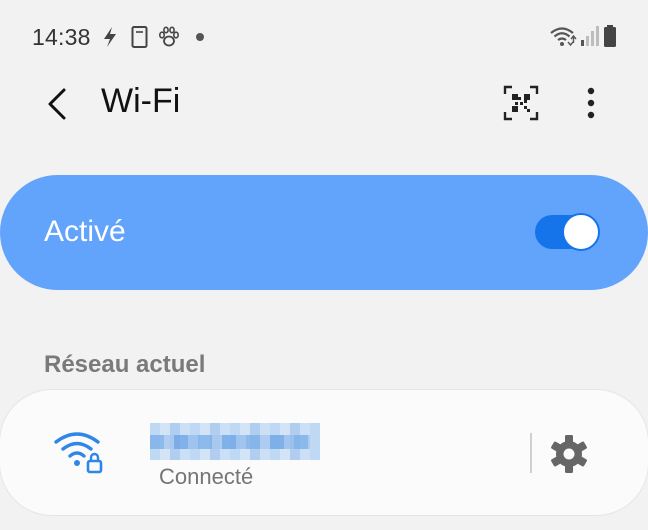 Image resolution: width=648 pixels, height=530 pixels. What do you see at coordinates (78, 453) in the screenshot?
I see `wifi-lock-icon` at bounding box center [78, 453].